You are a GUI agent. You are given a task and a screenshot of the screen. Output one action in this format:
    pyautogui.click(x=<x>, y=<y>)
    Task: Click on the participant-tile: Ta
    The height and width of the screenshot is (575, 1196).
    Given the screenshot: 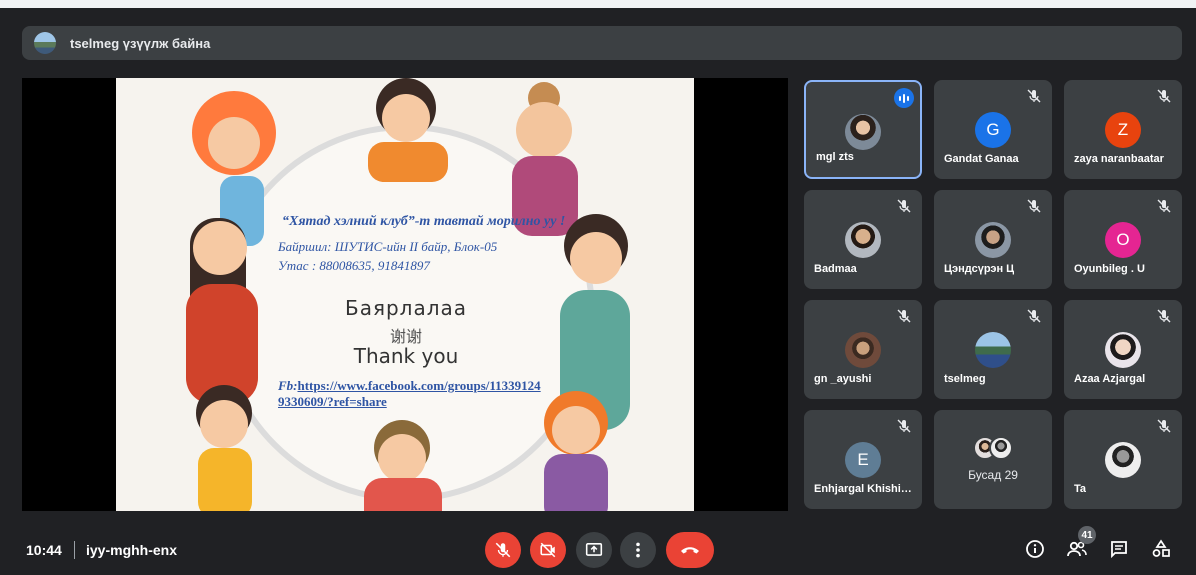 What is the action you would take?
    pyautogui.click(x=1123, y=459)
    